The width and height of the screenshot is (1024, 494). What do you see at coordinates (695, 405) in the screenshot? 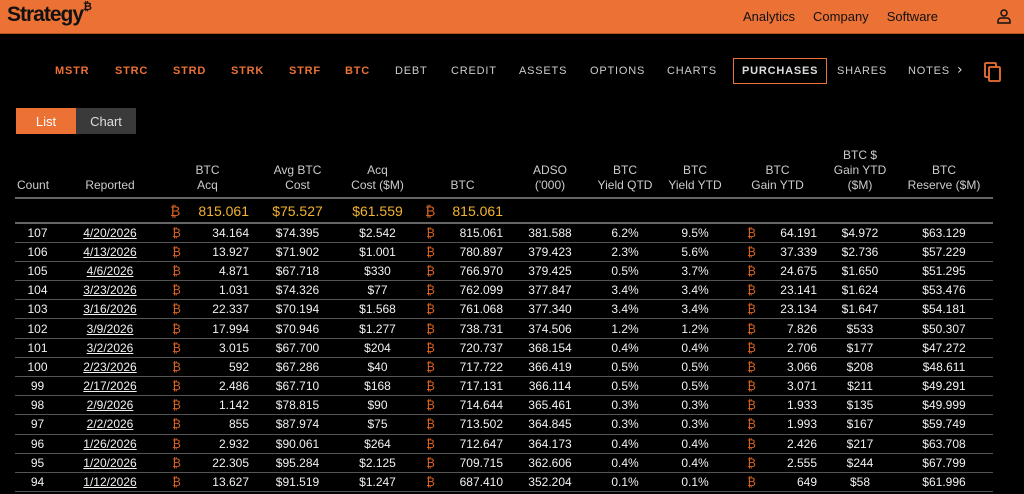
I see `yield-ytd-cell: 0.3%` at bounding box center [695, 405].